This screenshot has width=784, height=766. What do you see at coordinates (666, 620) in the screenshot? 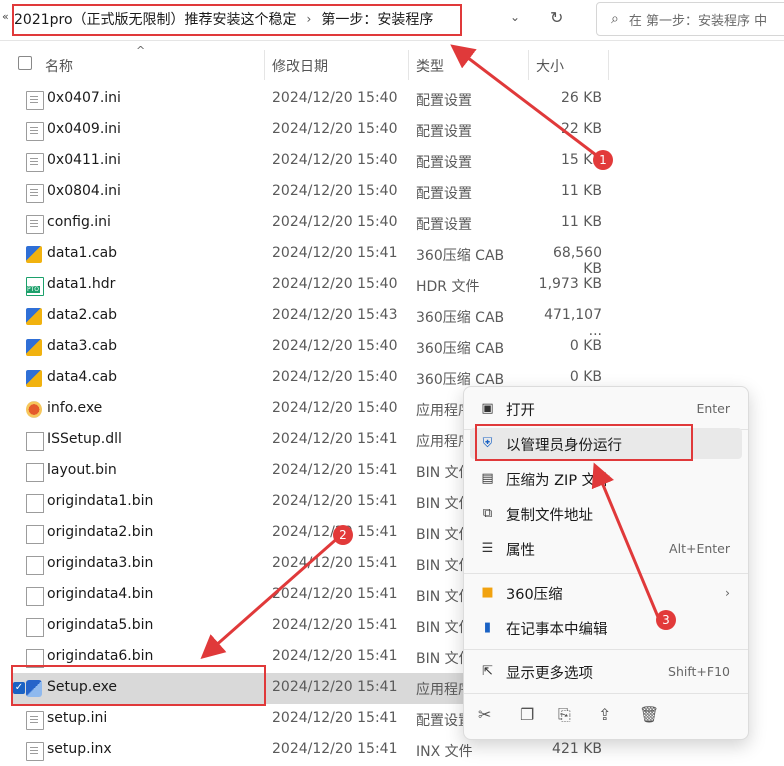
I see `step-badge-3: 3` at bounding box center [666, 620].